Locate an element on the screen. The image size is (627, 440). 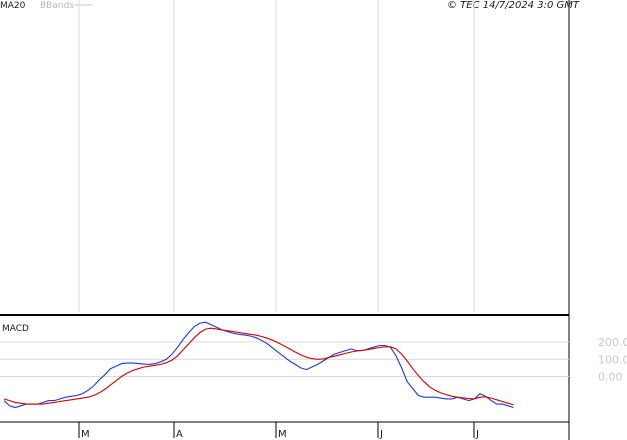
signal-line is located at coordinates (258, 366).